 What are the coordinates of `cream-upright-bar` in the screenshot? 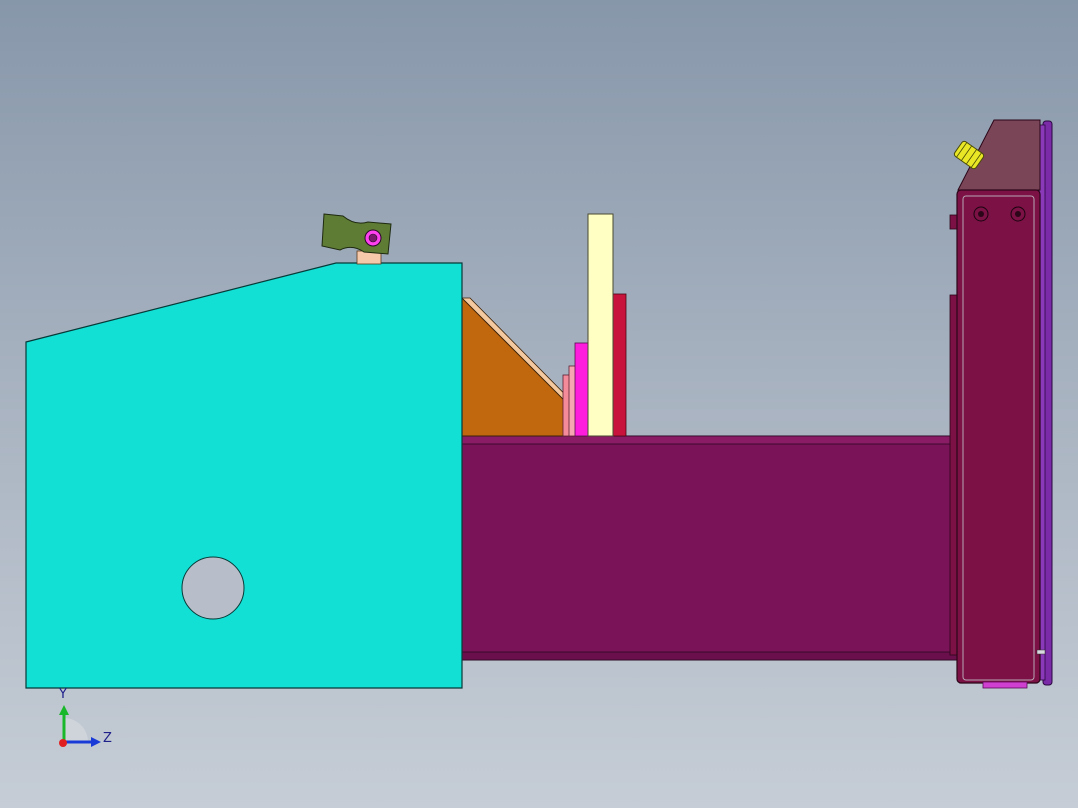 It's located at (600, 325).